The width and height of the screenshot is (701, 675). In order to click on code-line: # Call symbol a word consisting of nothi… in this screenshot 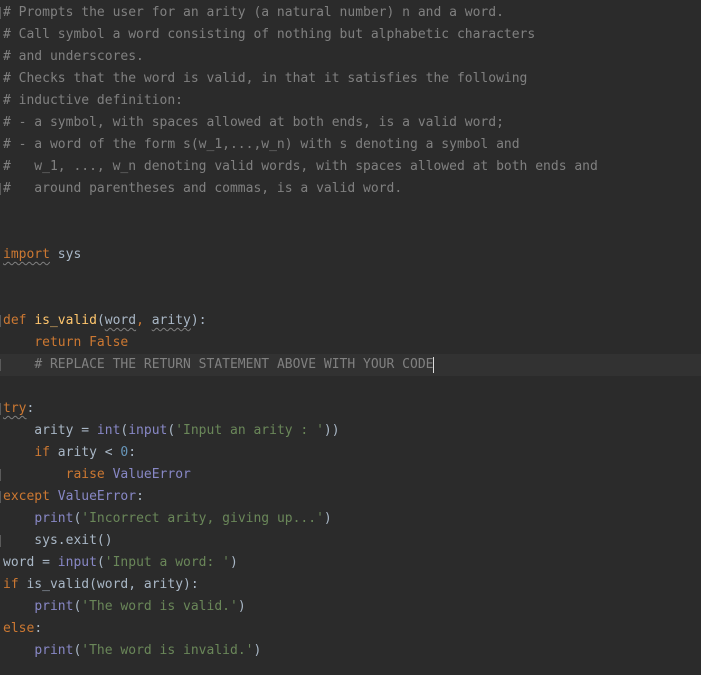, I will do `click(350, 35)`.